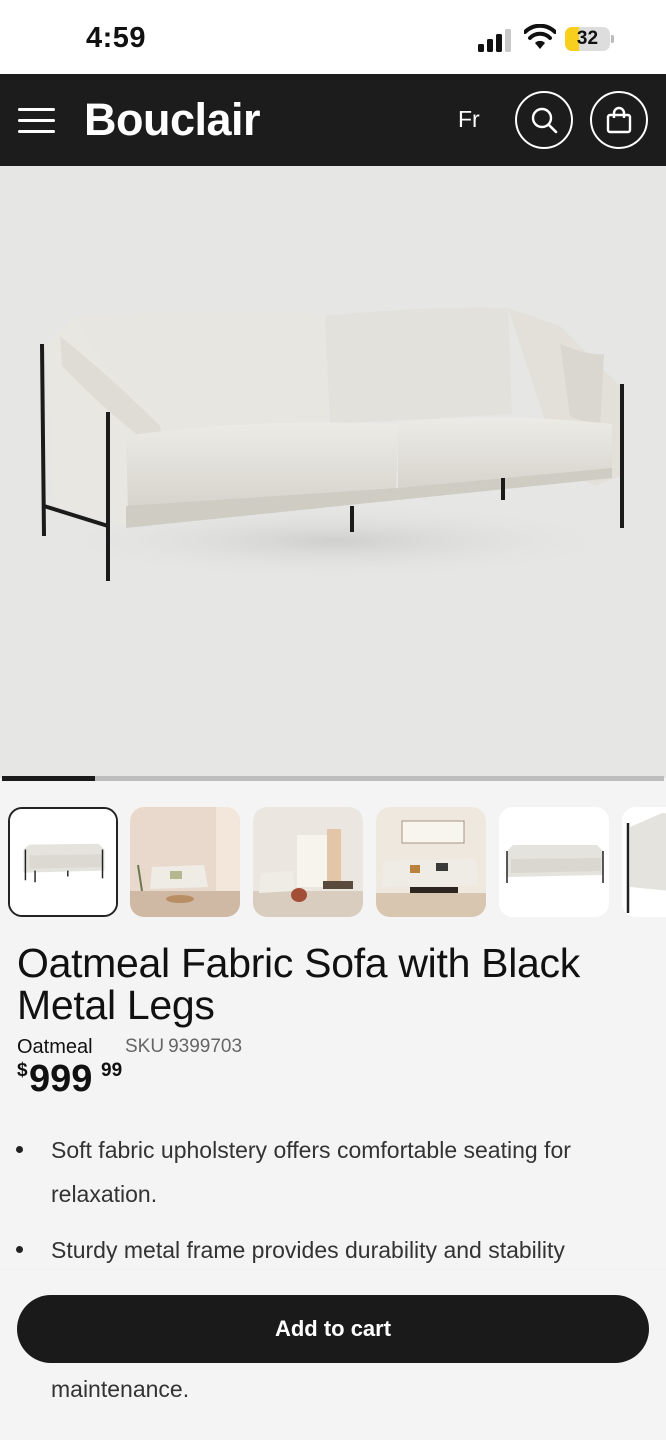  What do you see at coordinates (540, 36) in the screenshot?
I see `wifi-icon` at bounding box center [540, 36].